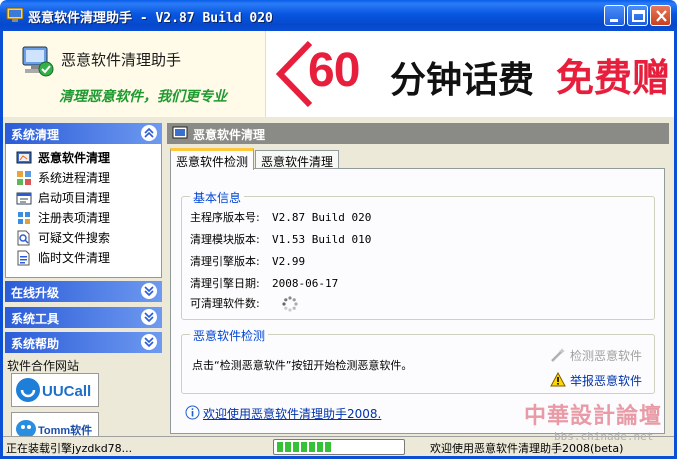 The height and width of the screenshot is (459, 677). I want to click on sidebar-item-label: 可疑文件搜索, so click(74, 238).